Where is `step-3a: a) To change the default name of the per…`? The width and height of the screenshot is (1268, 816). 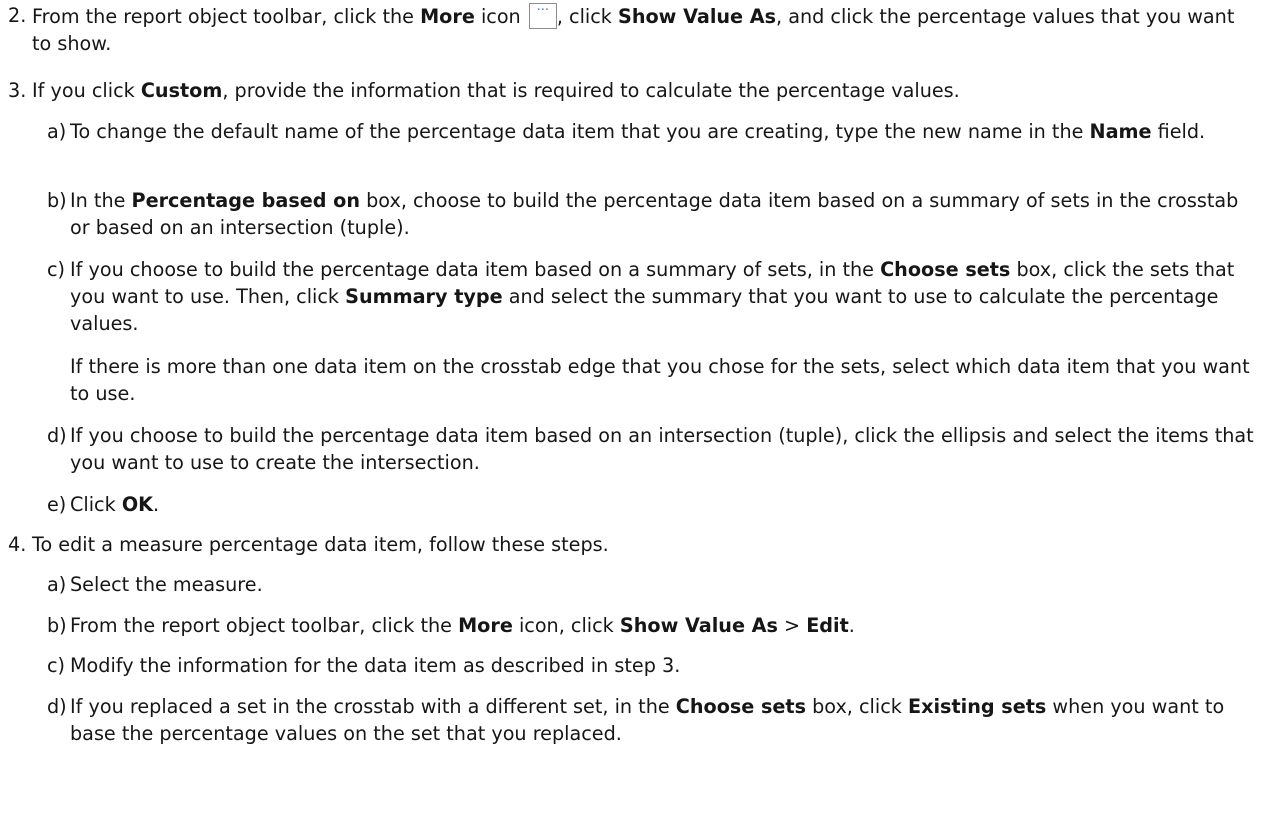 step-3a: a) To change the default name of the per… is located at coordinates (653, 132).